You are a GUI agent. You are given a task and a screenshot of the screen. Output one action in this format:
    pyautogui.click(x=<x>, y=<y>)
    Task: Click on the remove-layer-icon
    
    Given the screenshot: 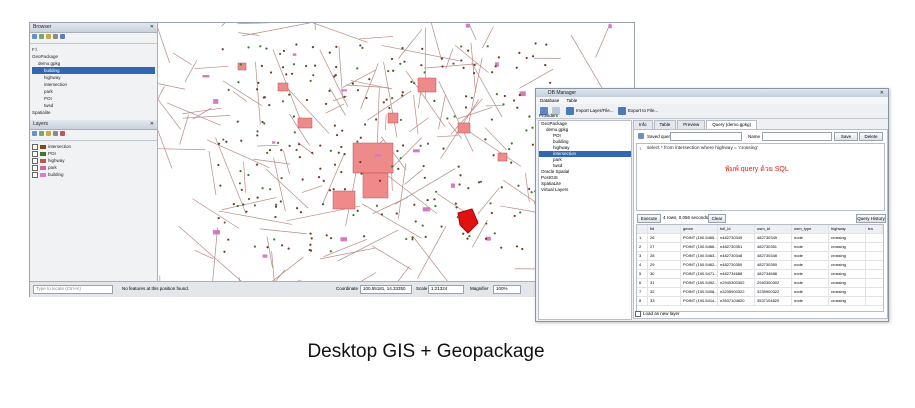 What is the action you would take?
    pyautogui.click(x=62, y=133)
    